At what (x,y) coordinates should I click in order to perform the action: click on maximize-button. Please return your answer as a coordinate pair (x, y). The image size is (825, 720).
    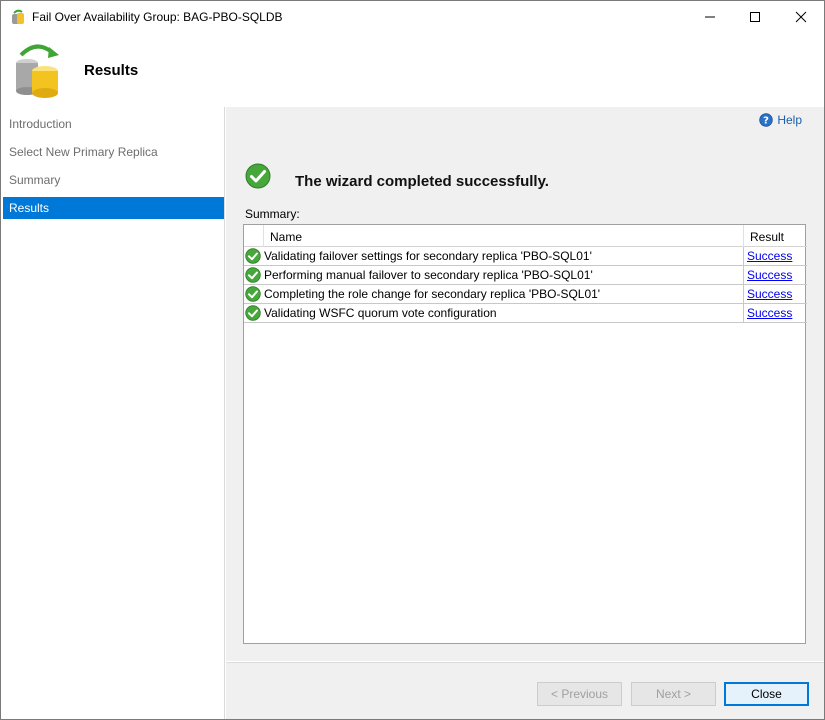
    Looking at the image, I should click on (755, 16).